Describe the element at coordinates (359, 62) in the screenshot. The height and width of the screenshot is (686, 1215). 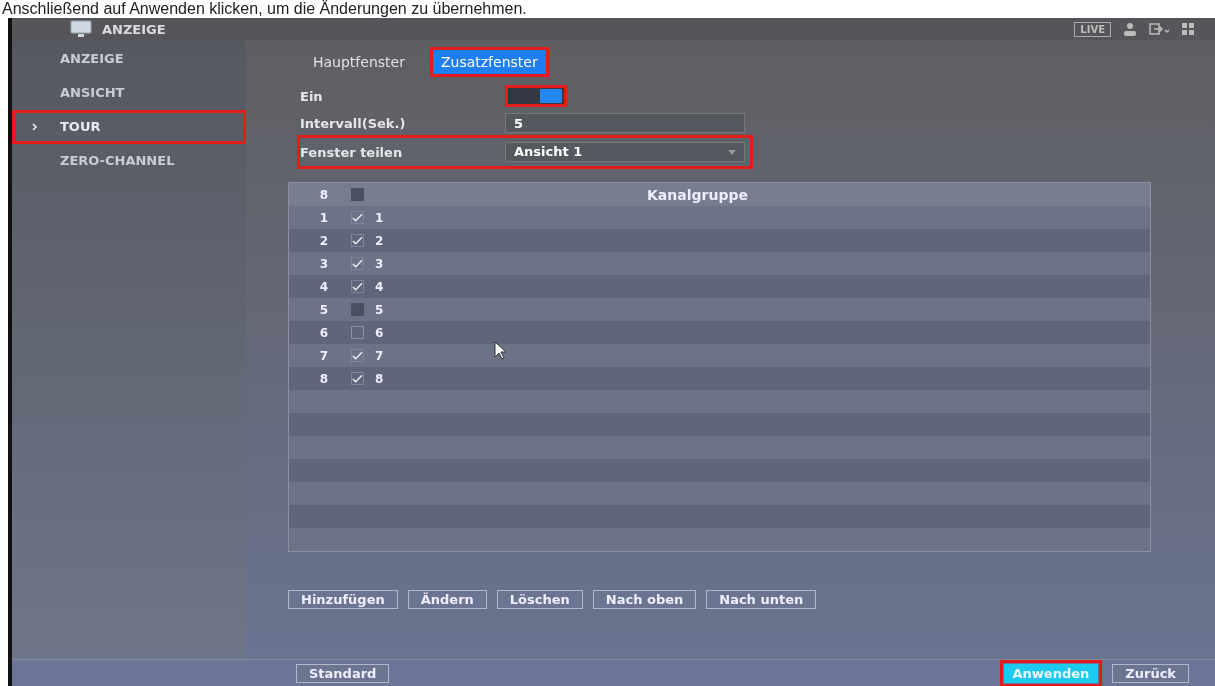
I see `tab: Hauptfenster` at that location.